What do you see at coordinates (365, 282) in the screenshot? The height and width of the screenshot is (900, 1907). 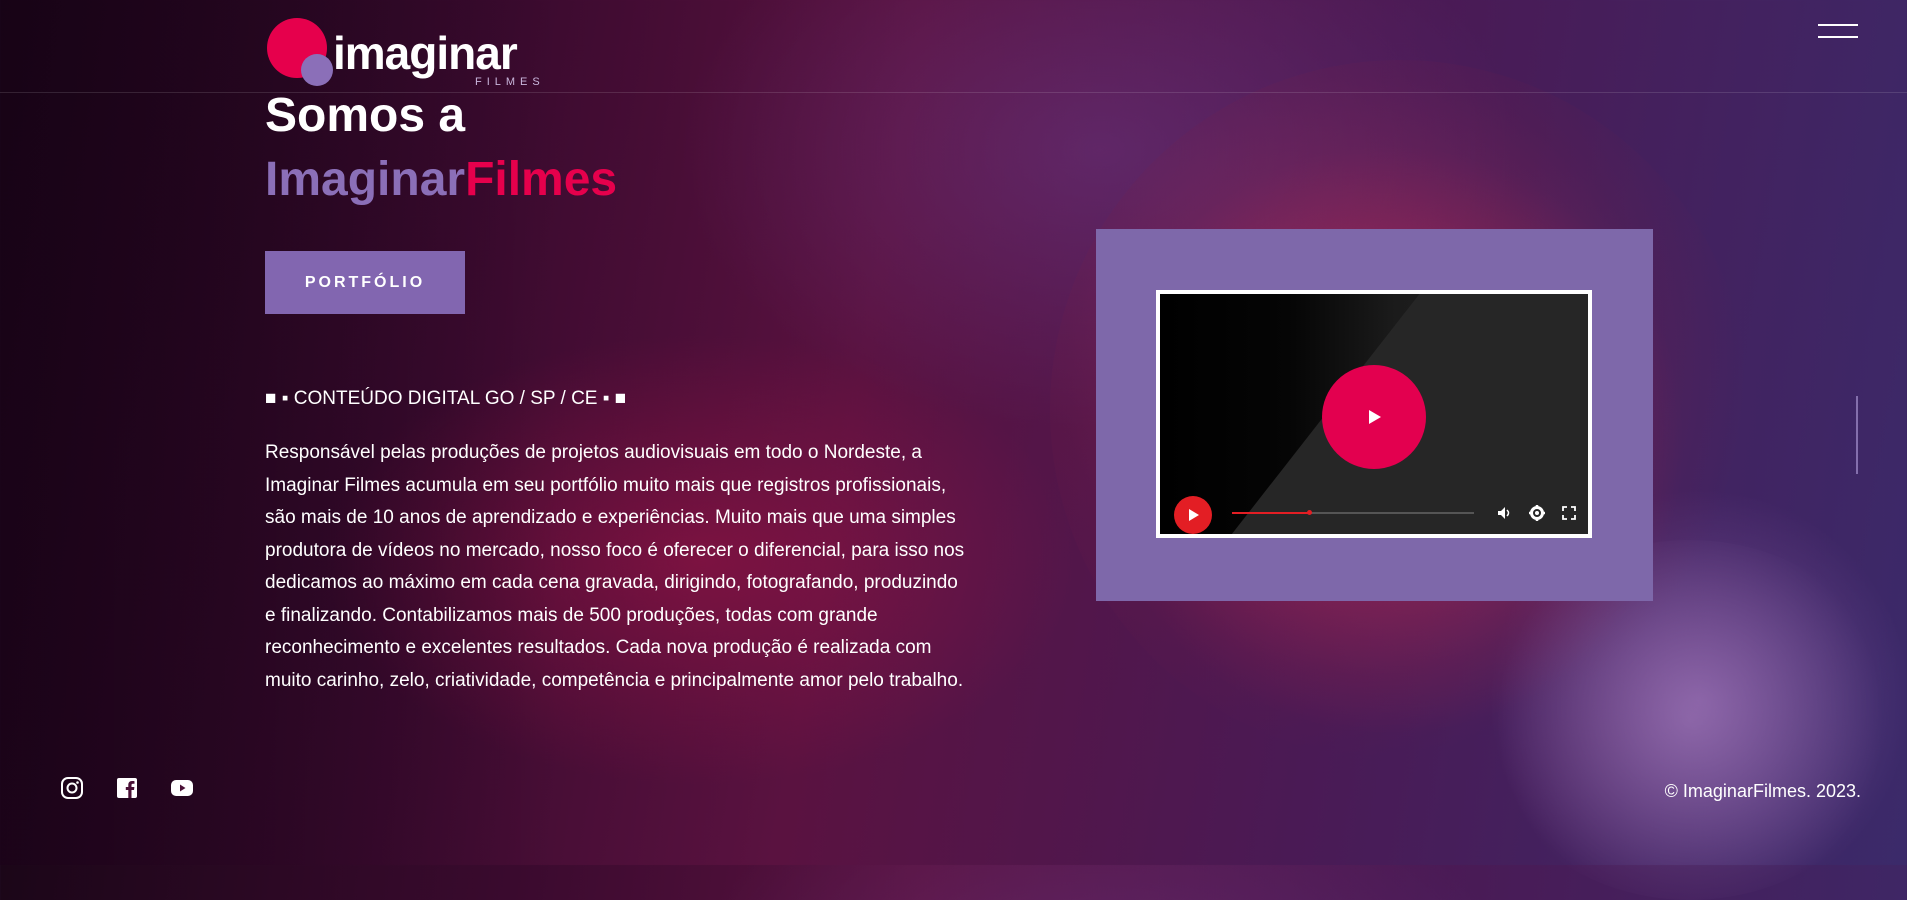 I see `portfolio-button: PORTFÓLIO` at bounding box center [365, 282].